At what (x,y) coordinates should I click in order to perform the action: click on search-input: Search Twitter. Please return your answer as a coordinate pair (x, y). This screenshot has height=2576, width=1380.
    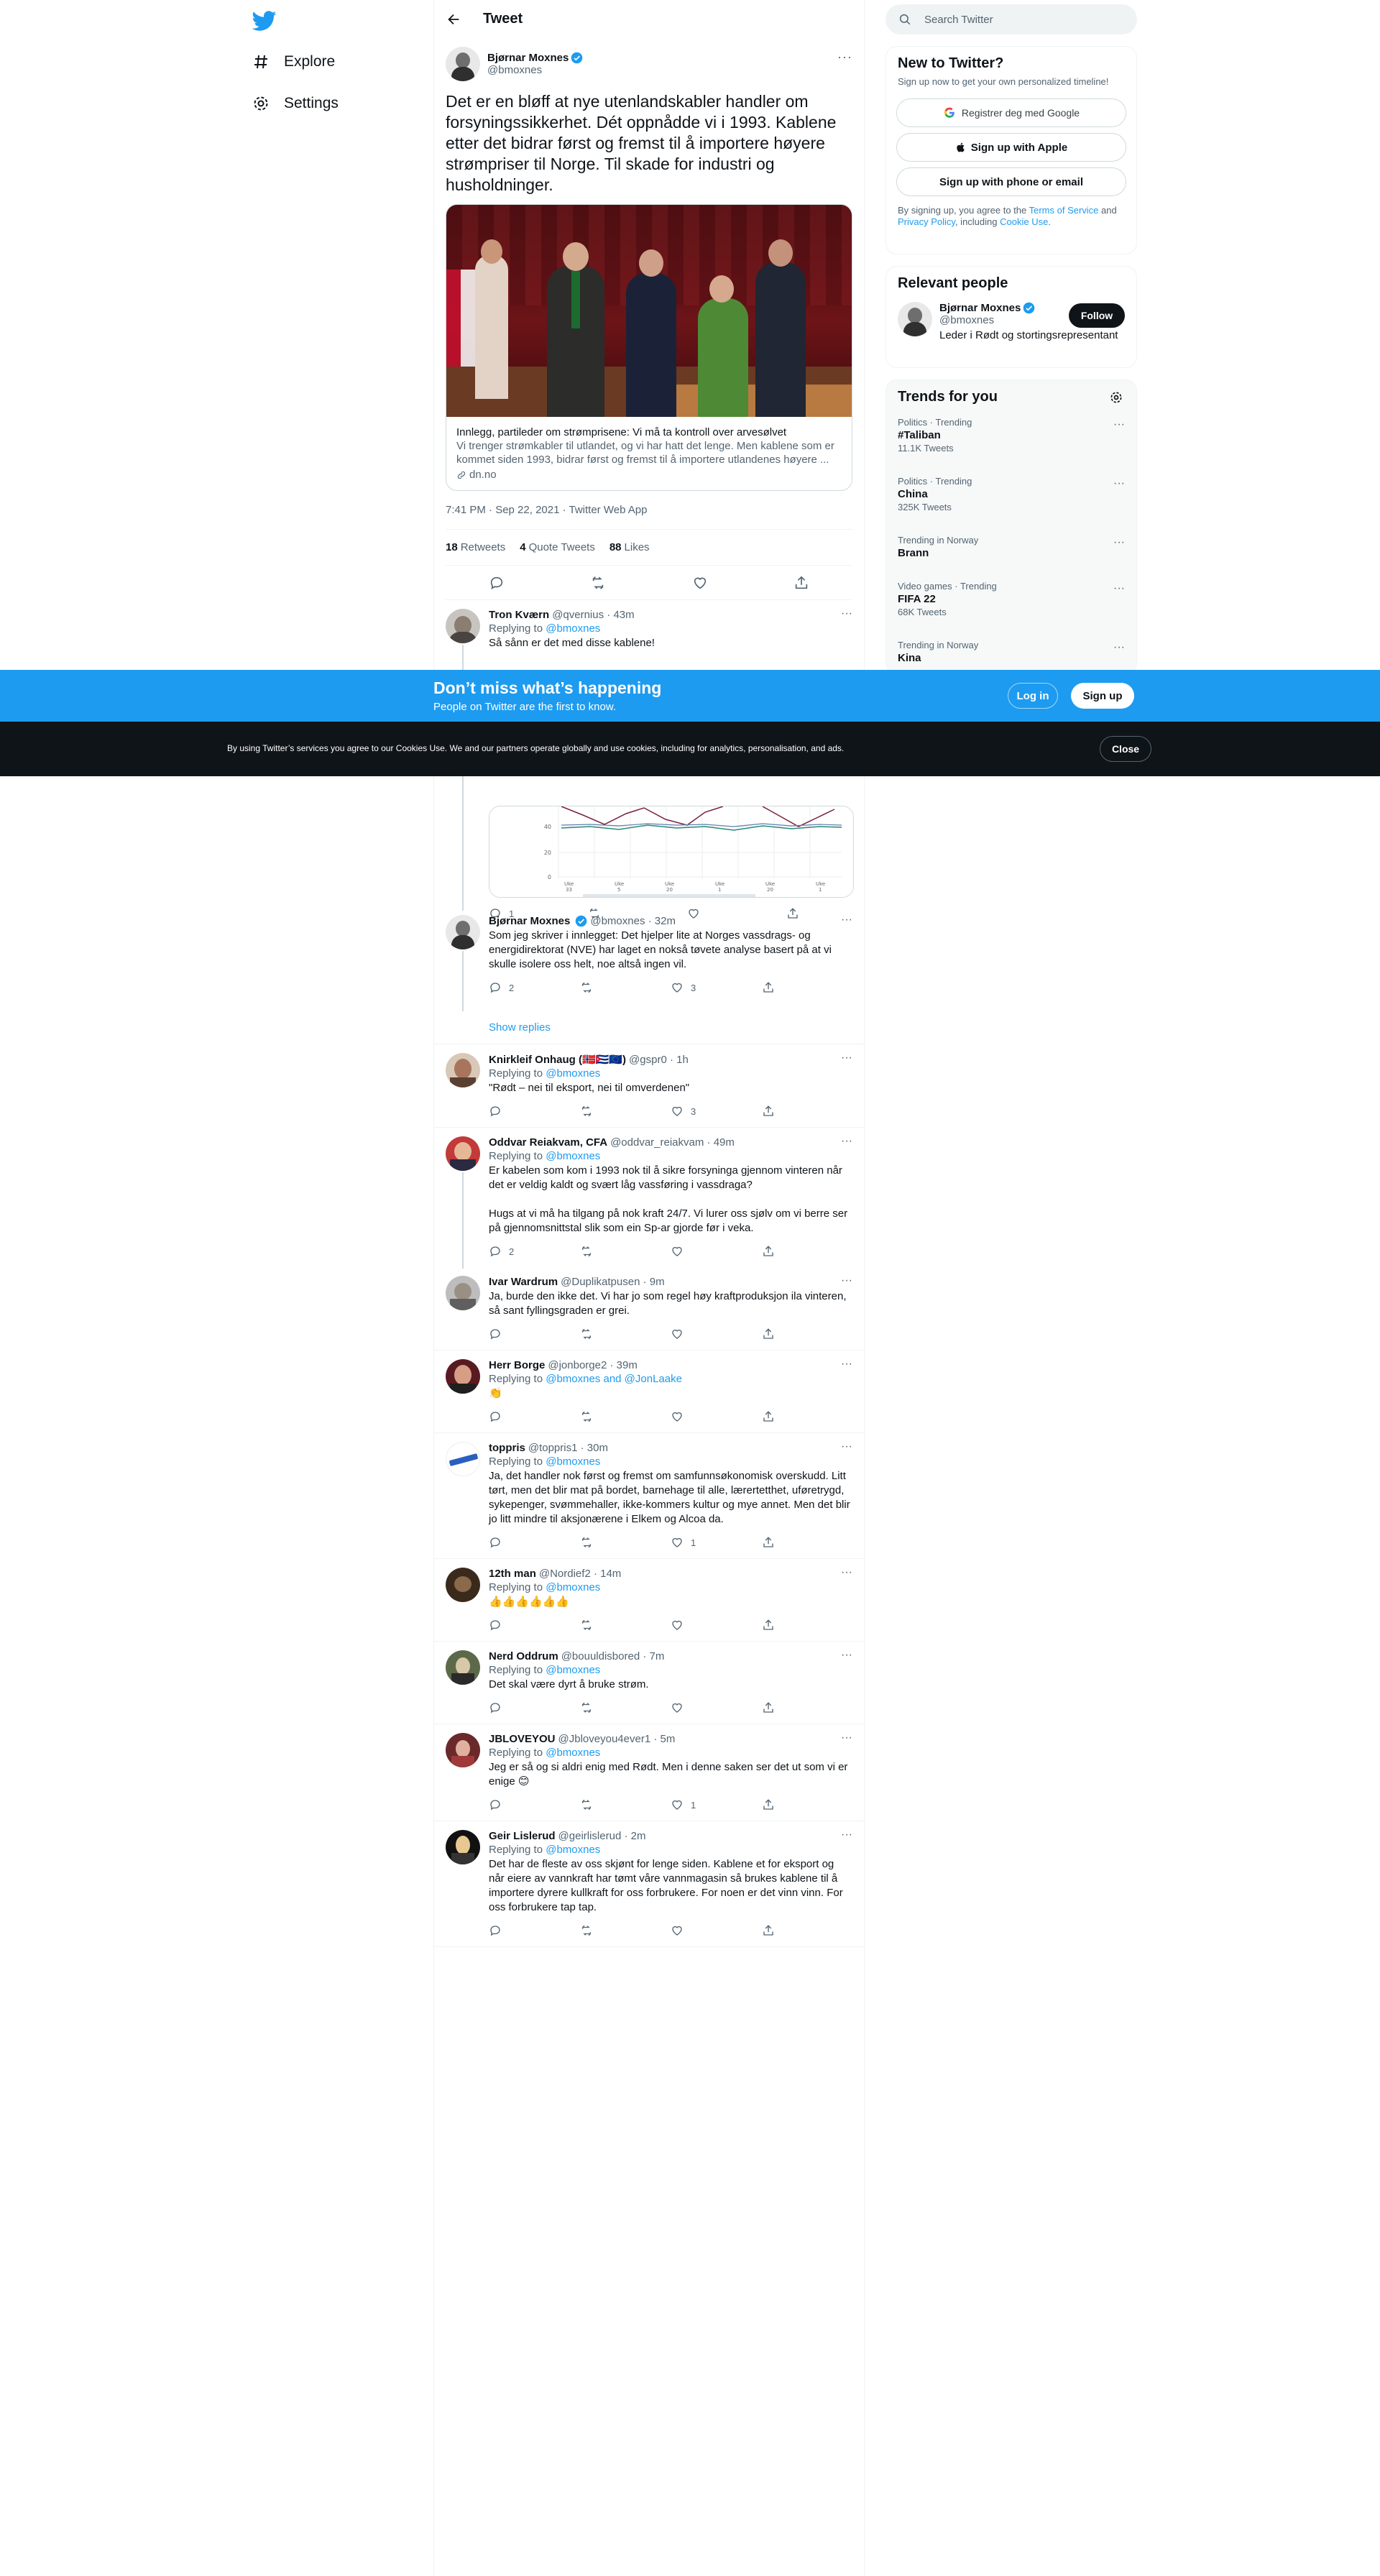
    Looking at the image, I should click on (958, 20).